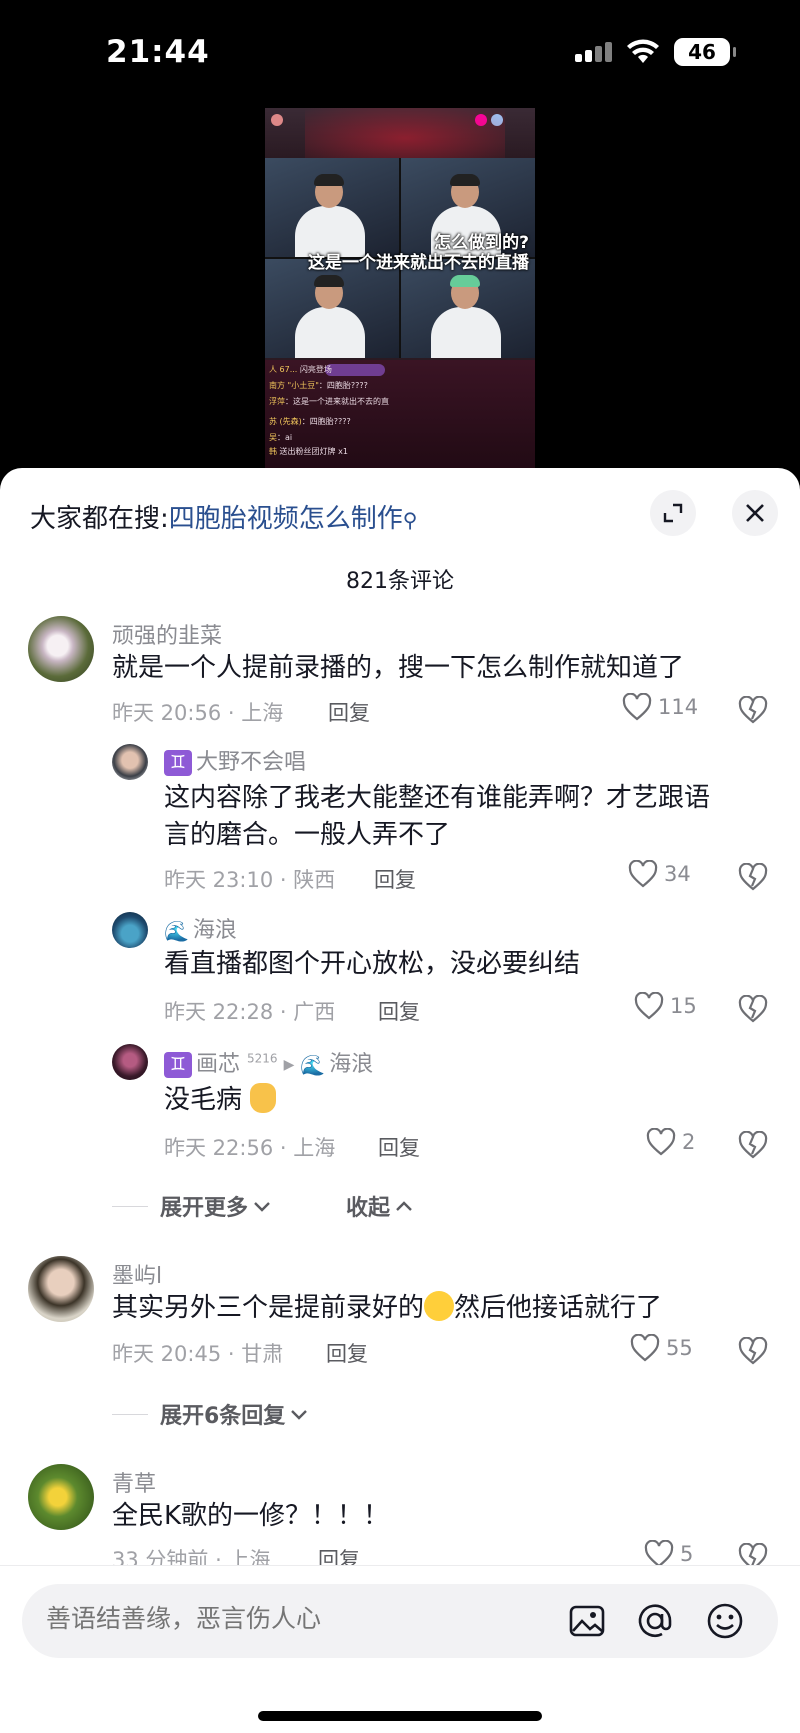 This screenshot has width=800, height=1733. I want to click on reply-to-username: 海浪, so click(351, 1064).